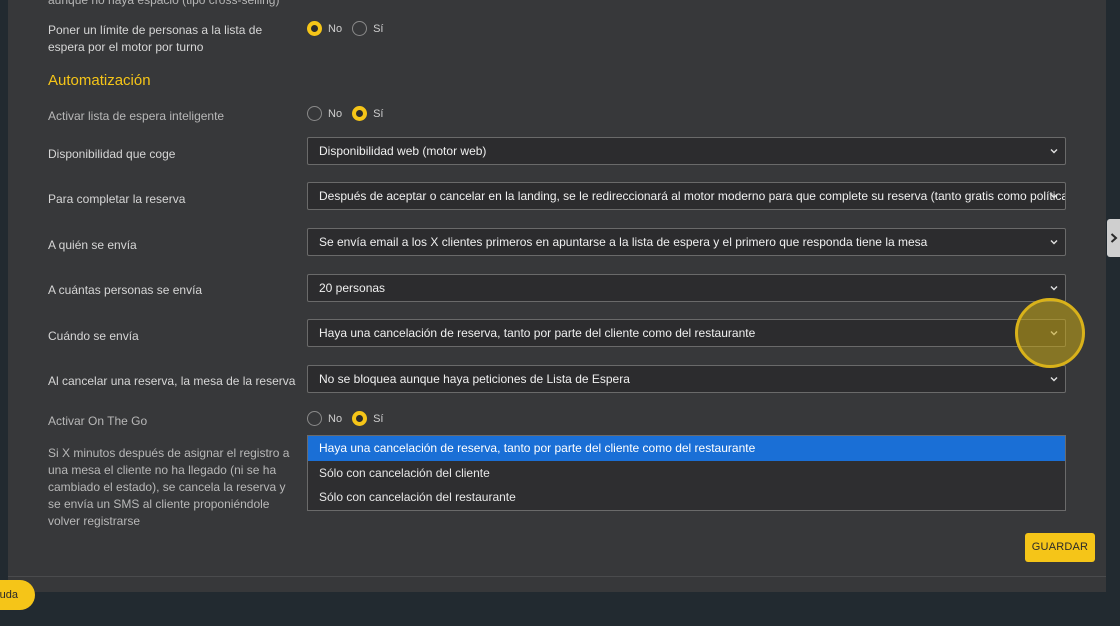 This screenshot has width=1120, height=626. What do you see at coordinates (112, 154) in the screenshot?
I see `availability-label: Disponibilidad que coge` at bounding box center [112, 154].